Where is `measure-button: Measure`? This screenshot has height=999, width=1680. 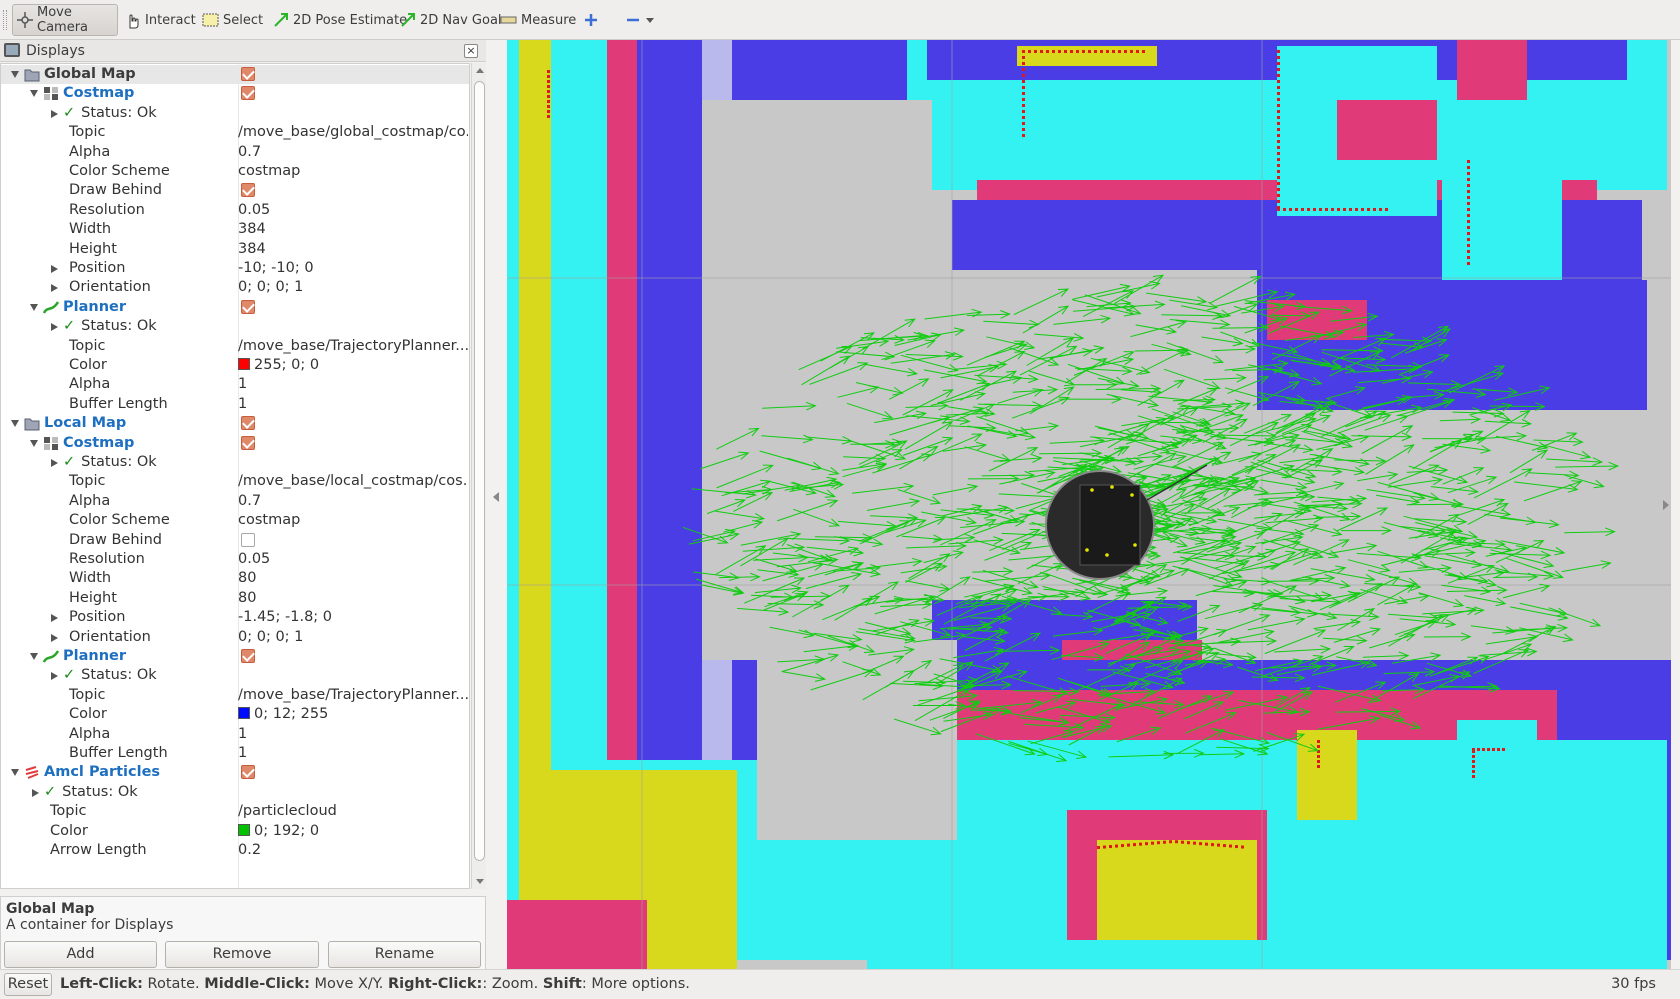 measure-button: Measure is located at coordinates (538, 20).